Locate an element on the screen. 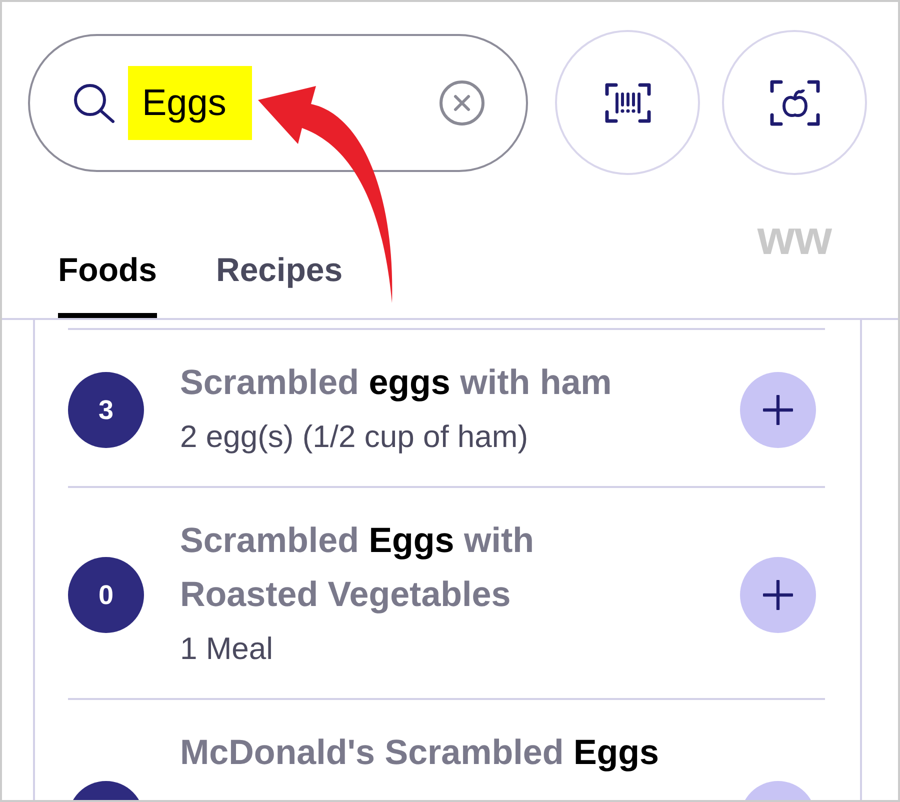 This screenshot has width=900, height=802. count-badge: 3 is located at coordinates (106, 410).